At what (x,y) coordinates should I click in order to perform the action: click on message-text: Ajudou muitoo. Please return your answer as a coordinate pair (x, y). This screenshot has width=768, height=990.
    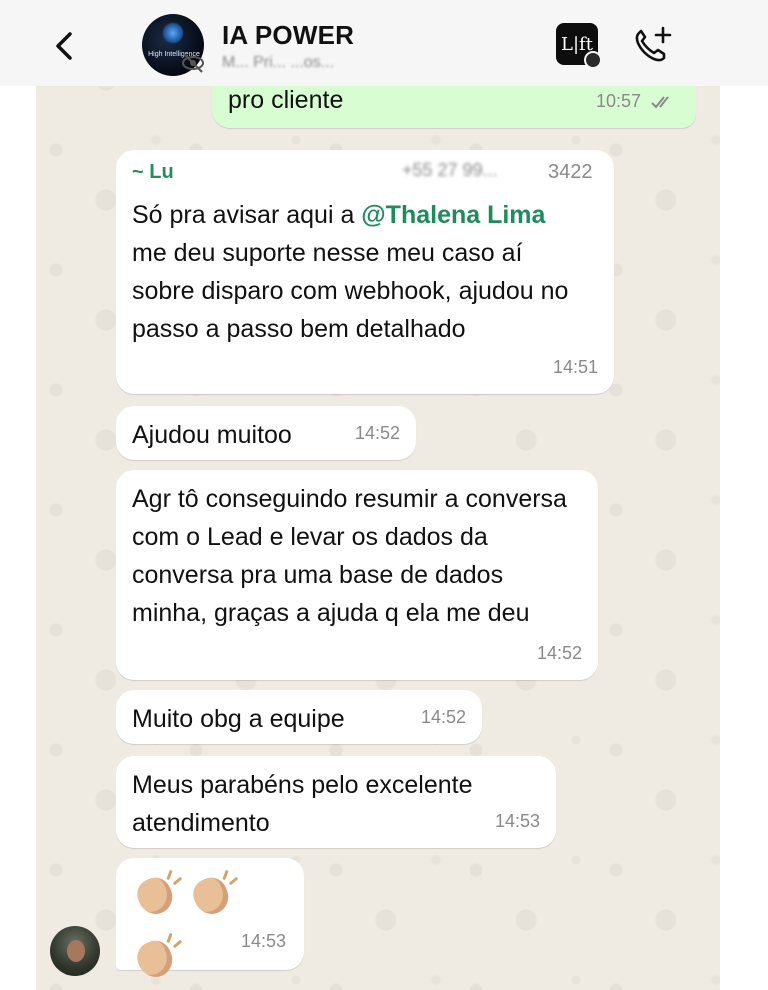
    Looking at the image, I should click on (212, 435).